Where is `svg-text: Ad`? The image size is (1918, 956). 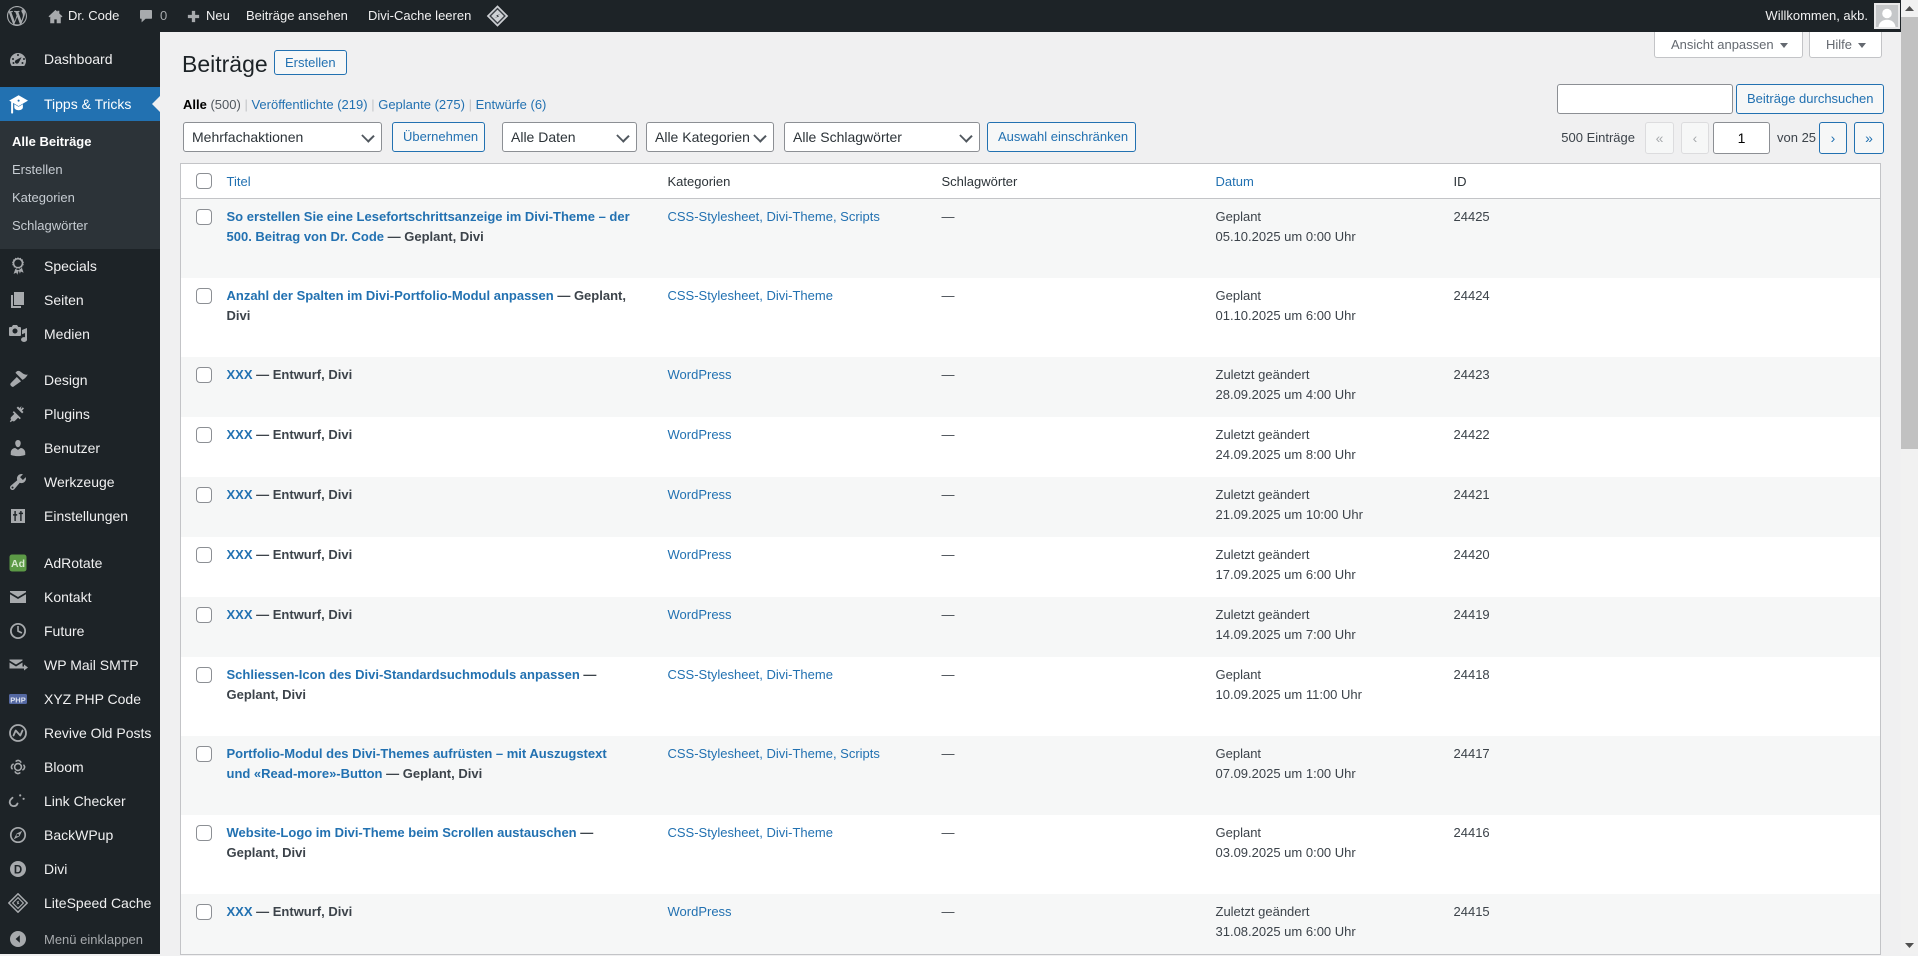
svg-text: Ad is located at coordinates (18, 564).